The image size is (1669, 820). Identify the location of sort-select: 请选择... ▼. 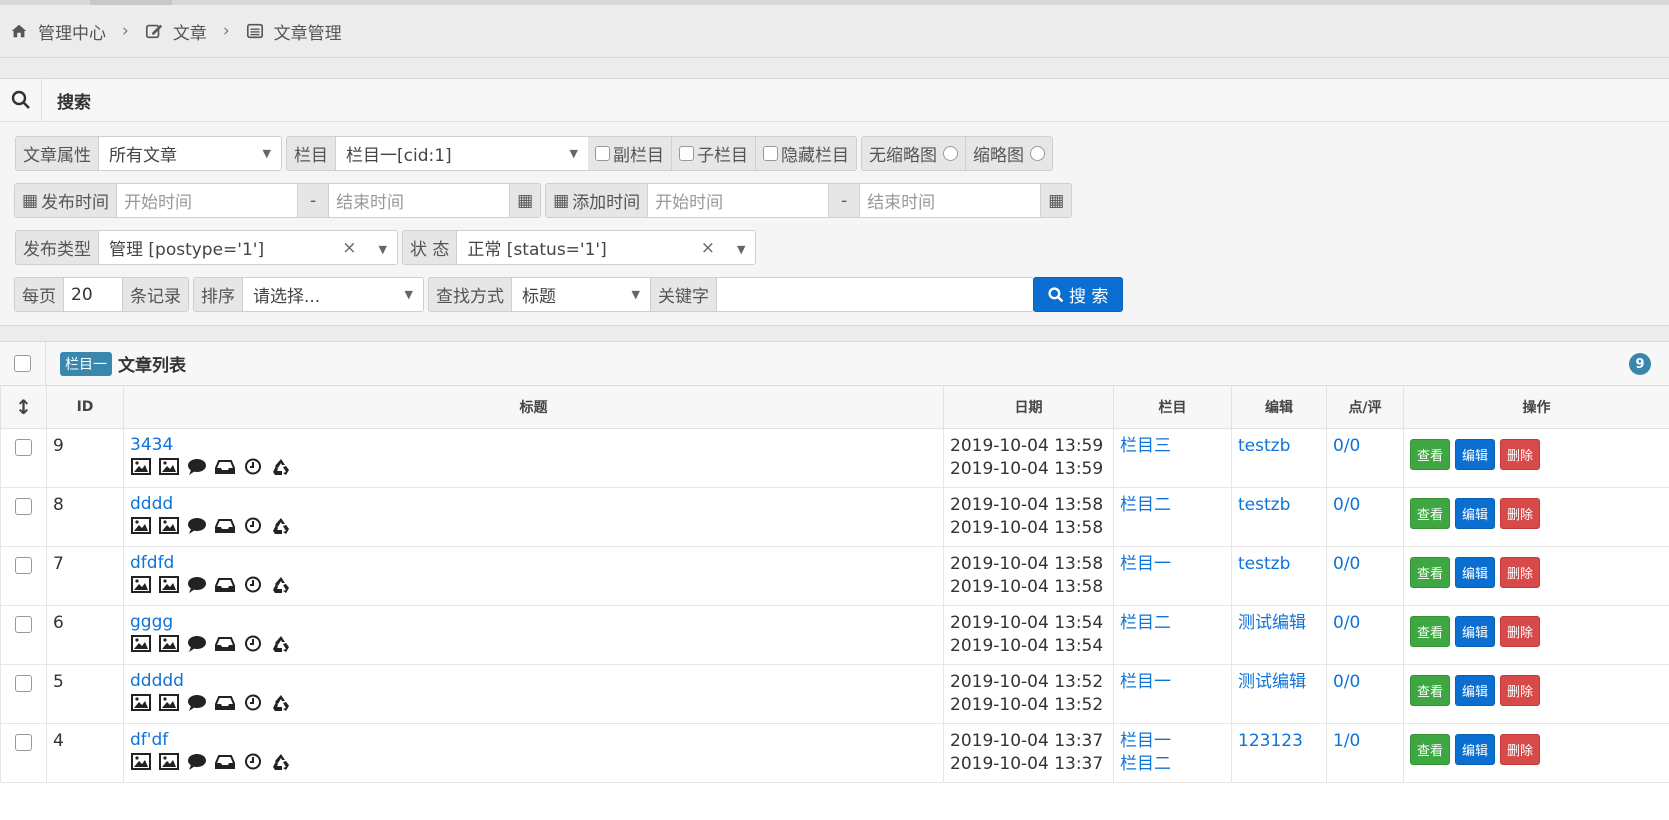
(333, 294).